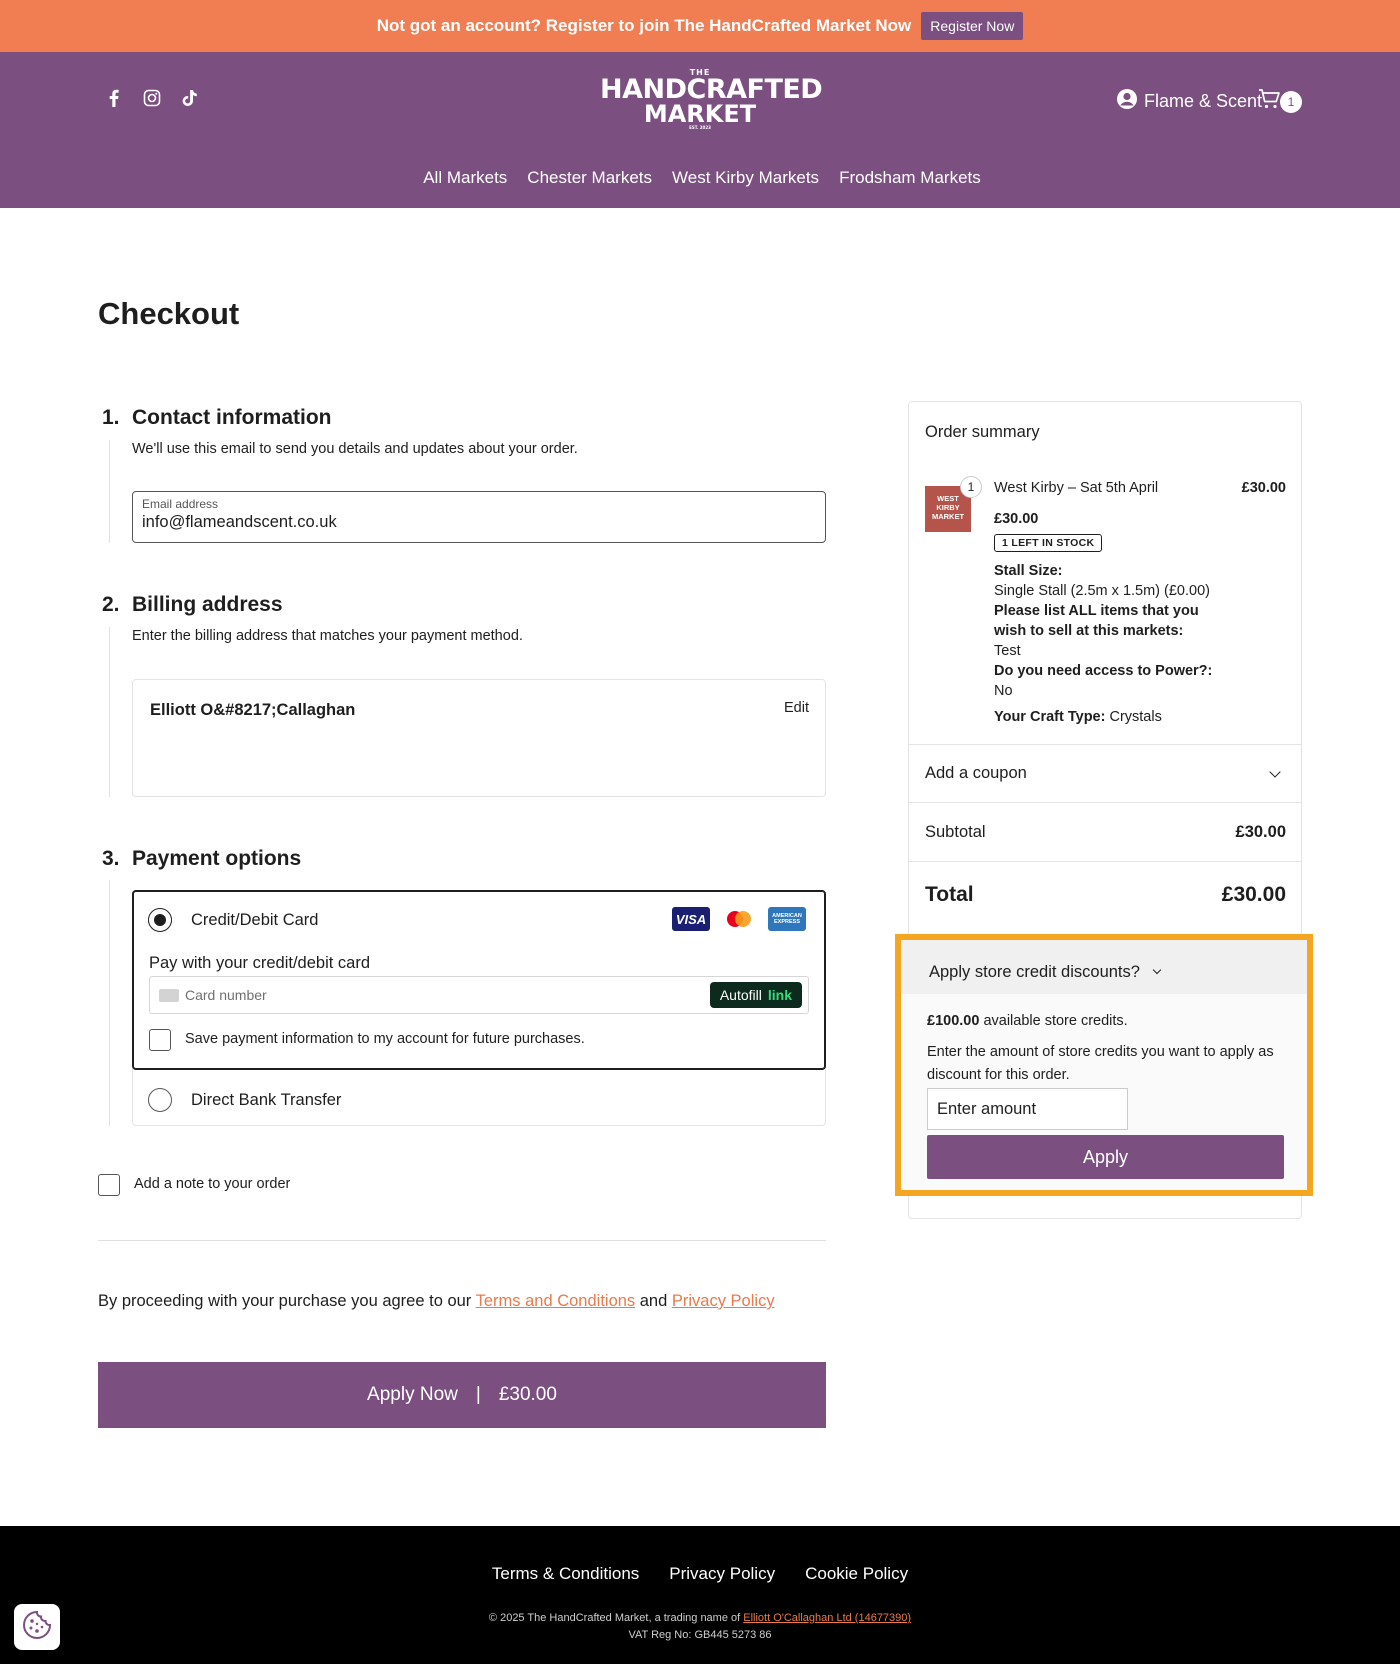 This screenshot has width=1400, height=1664. I want to click on tiktok-icon, so click(190, 98).